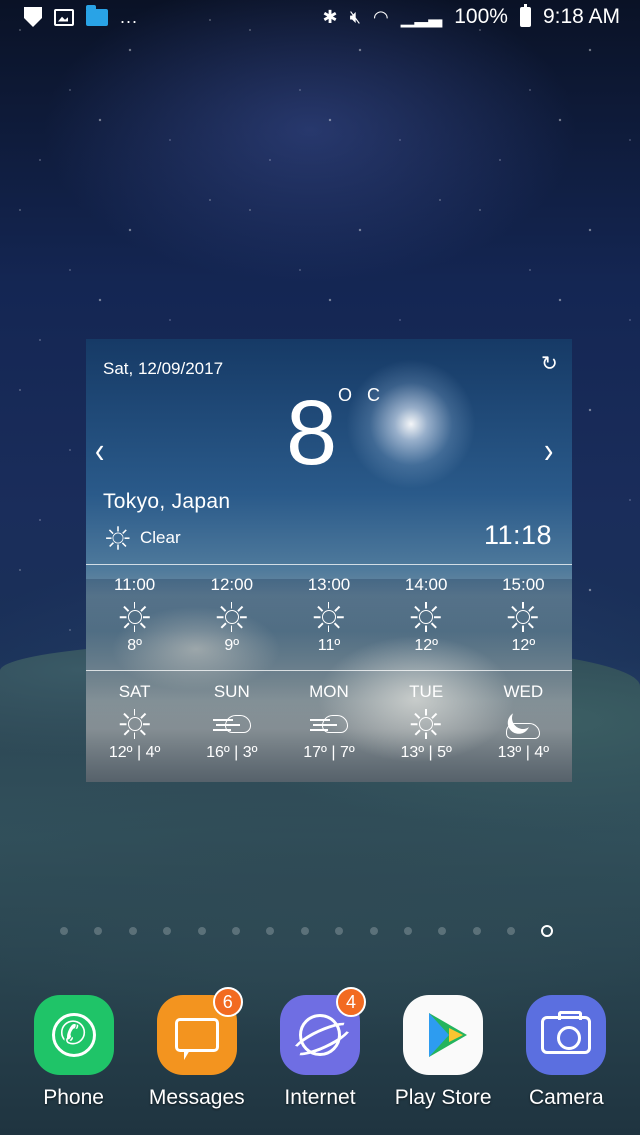 This screenshot has height=1135, width=640. Describe the element at coordinates (231, 691) in the screenshot. I see `day-label: SUN` at that location.